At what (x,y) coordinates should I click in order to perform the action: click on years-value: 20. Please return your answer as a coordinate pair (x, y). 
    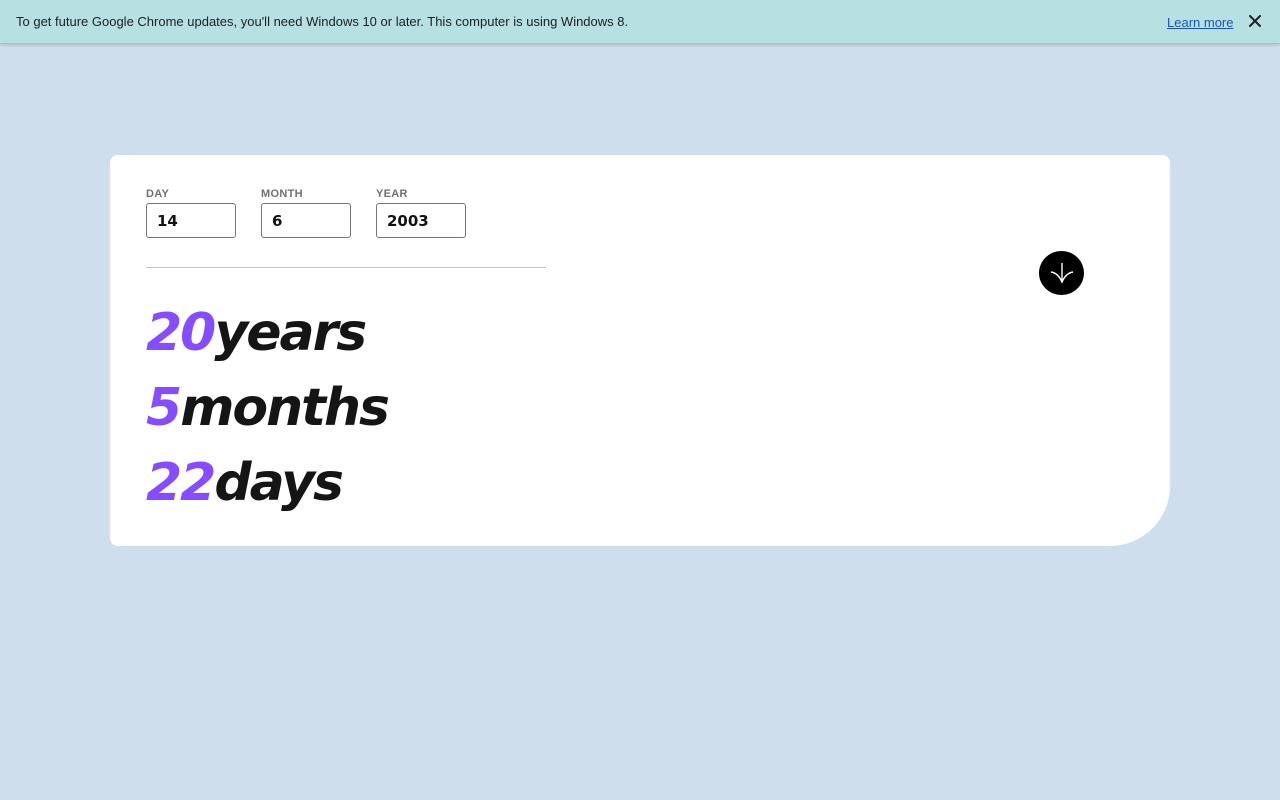
    Looking at the image, I should click on (181, 333).